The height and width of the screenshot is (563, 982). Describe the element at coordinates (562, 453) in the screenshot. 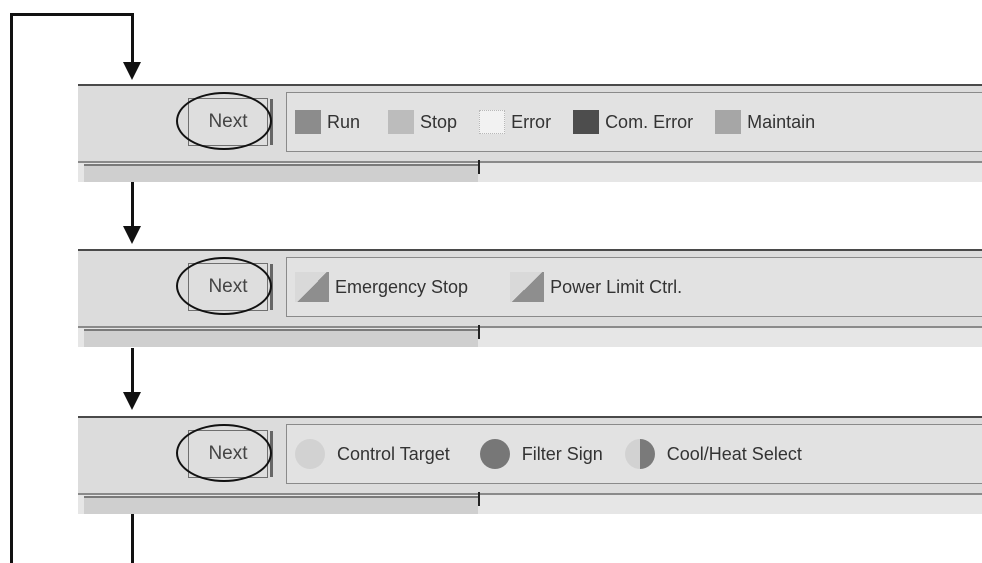

I see `legend-label: Filter Sign` at that location.